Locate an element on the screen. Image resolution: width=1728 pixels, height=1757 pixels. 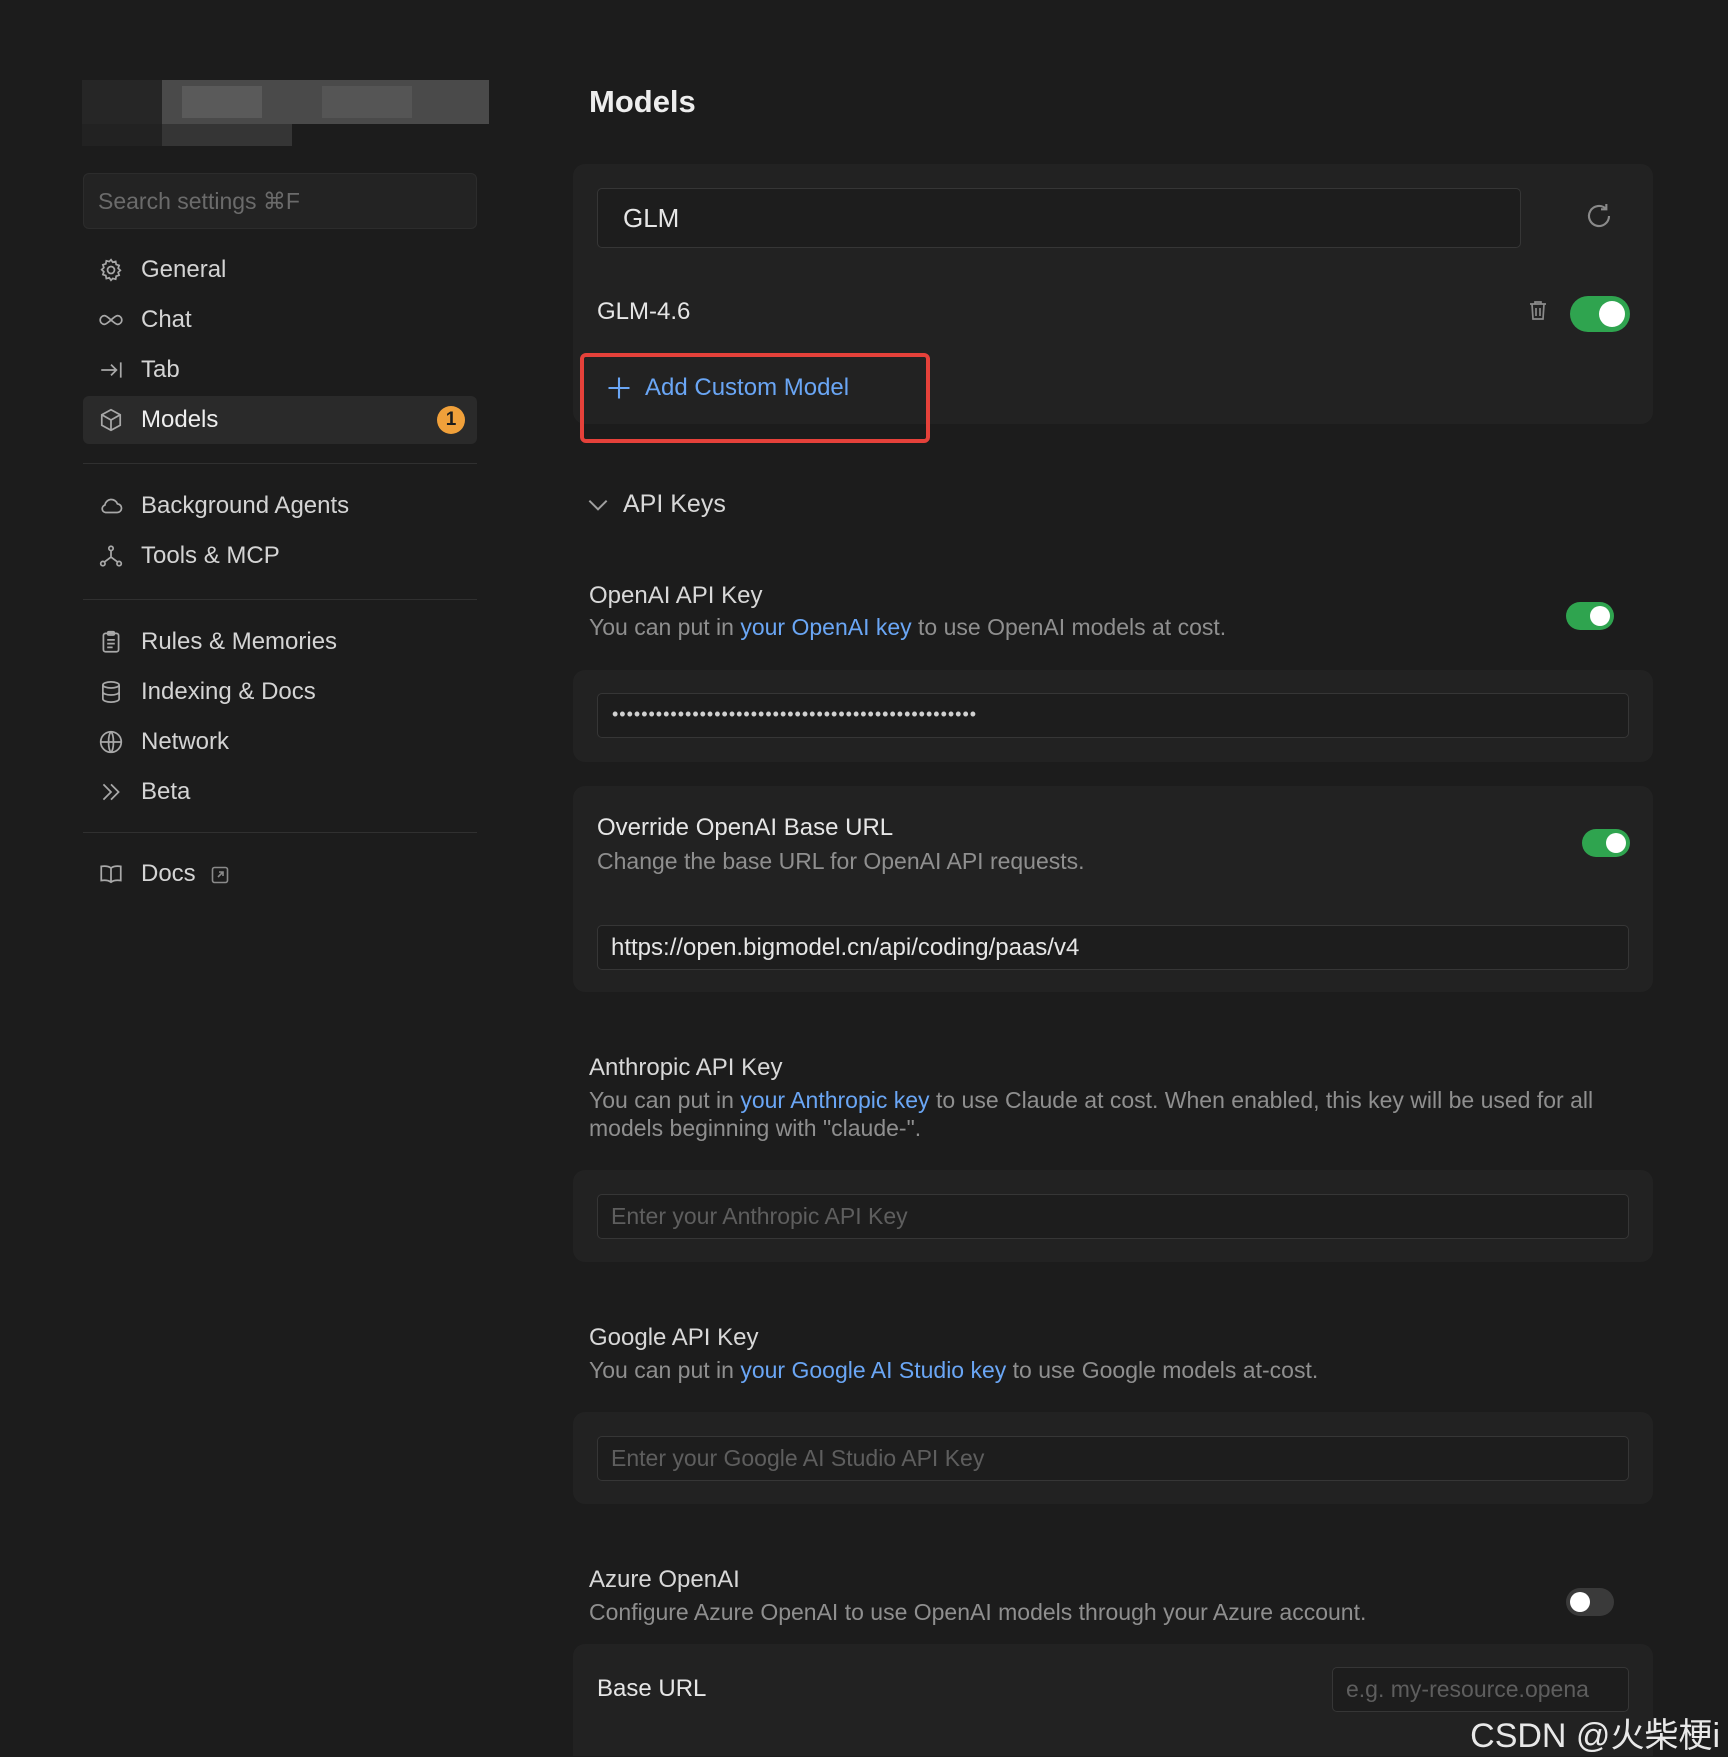
arrow-right-bar-icon is located at coordinates (111, 370).